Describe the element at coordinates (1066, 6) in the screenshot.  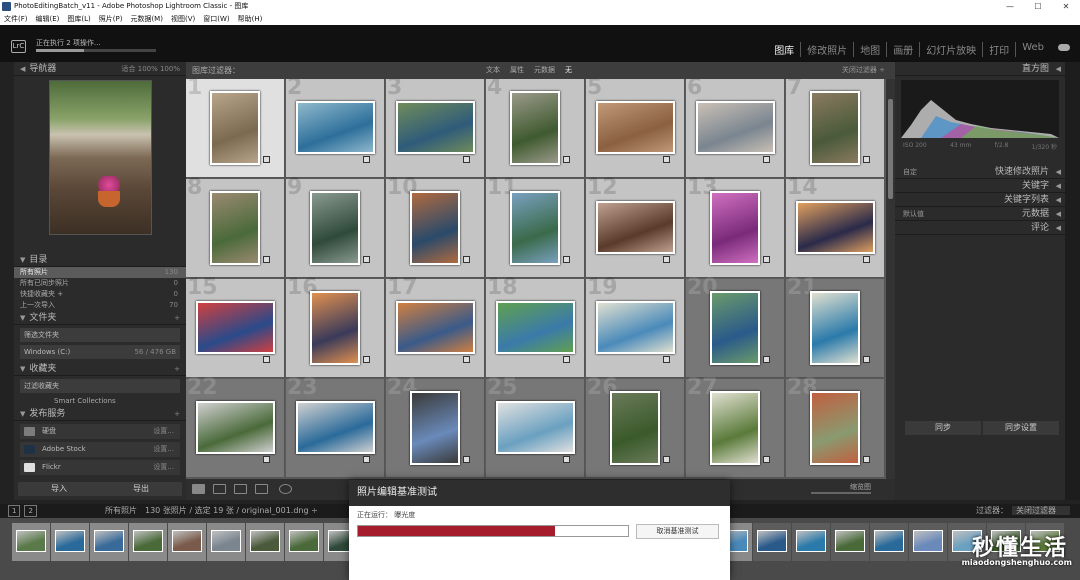
I see `close-button: ✕` at that location.